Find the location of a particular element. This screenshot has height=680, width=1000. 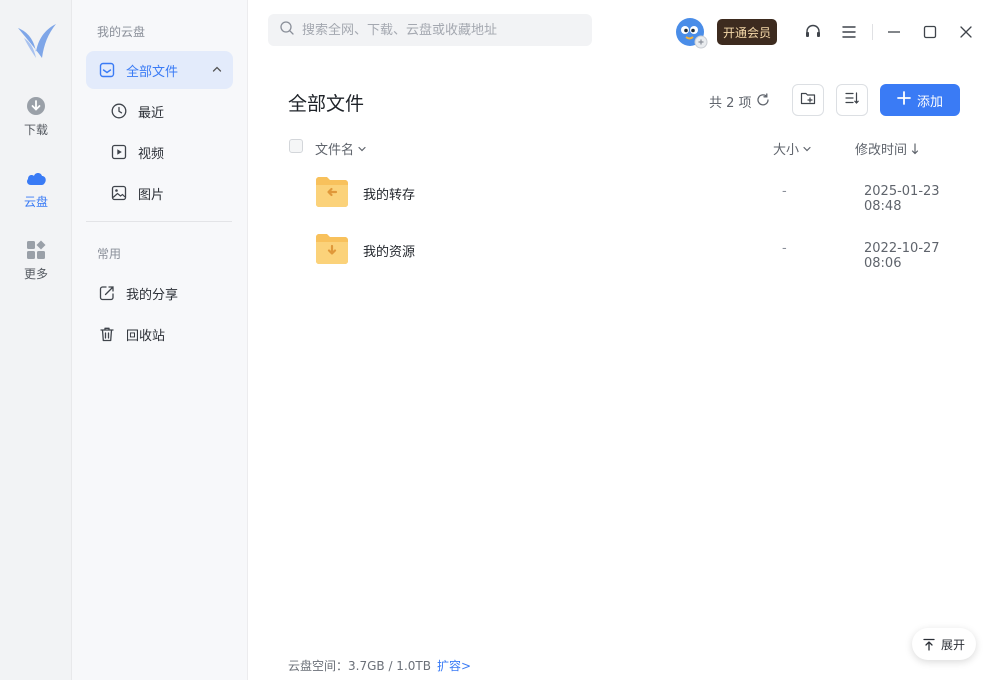

video-icon is located at coordinates (119, 152).